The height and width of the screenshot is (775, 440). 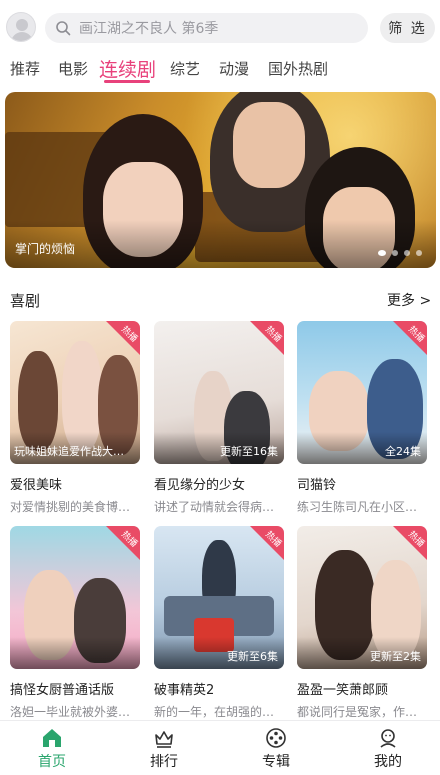 What do you see at coordinates (200, 485) in the screenshot?
I see `show-title: 看见缘分的少女` at bounding box center [200, 485].